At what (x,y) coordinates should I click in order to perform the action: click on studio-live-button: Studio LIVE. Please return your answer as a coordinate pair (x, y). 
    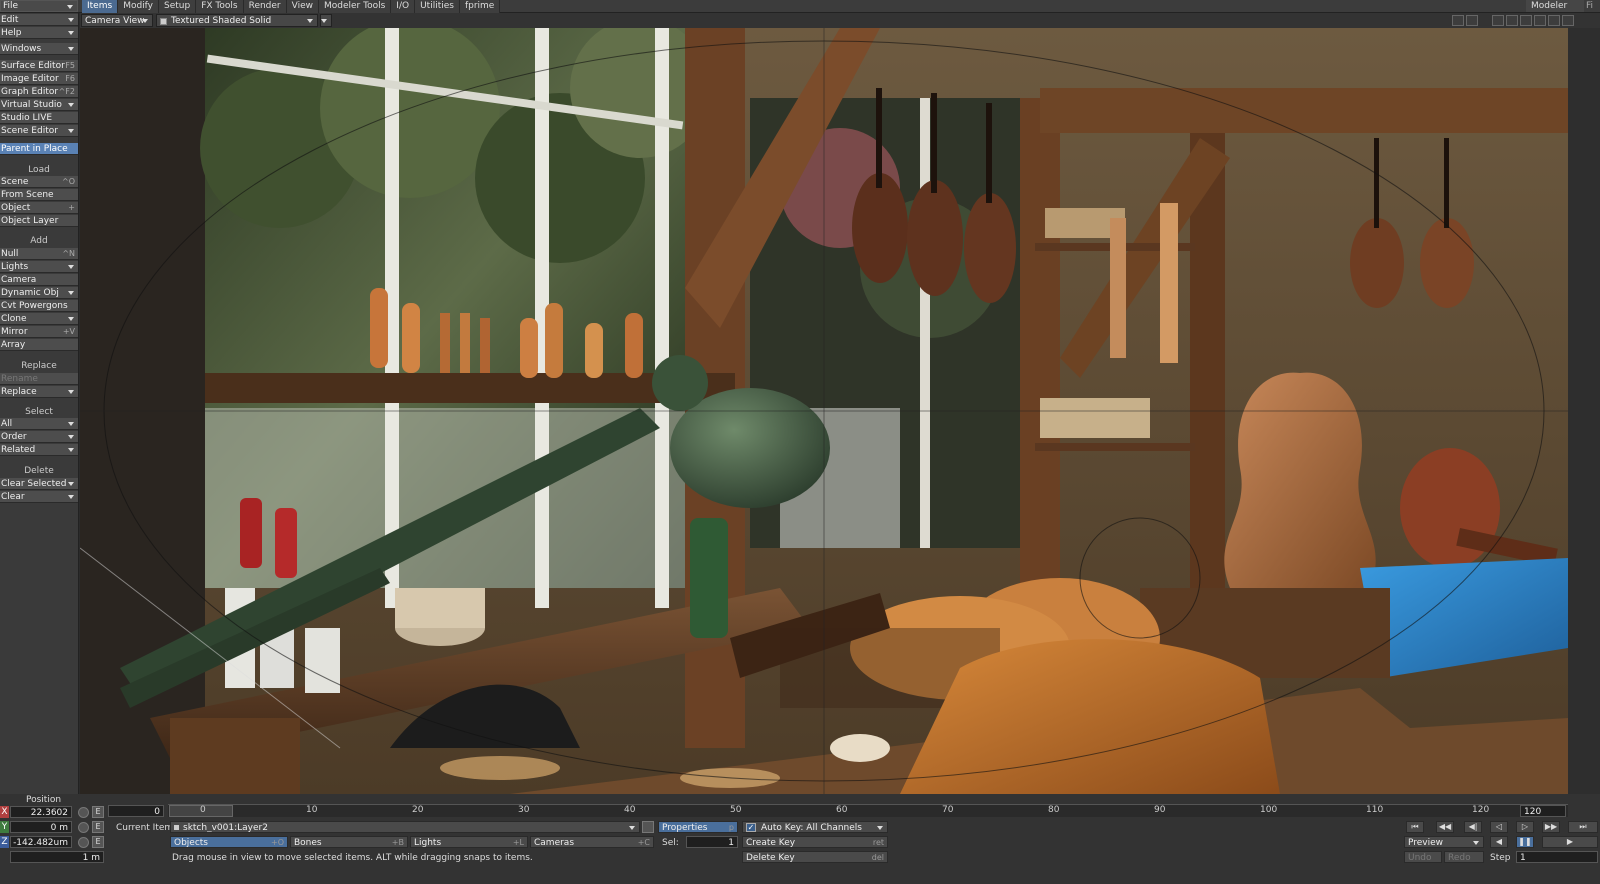
    Looking at the image, I should click on (39, 118).